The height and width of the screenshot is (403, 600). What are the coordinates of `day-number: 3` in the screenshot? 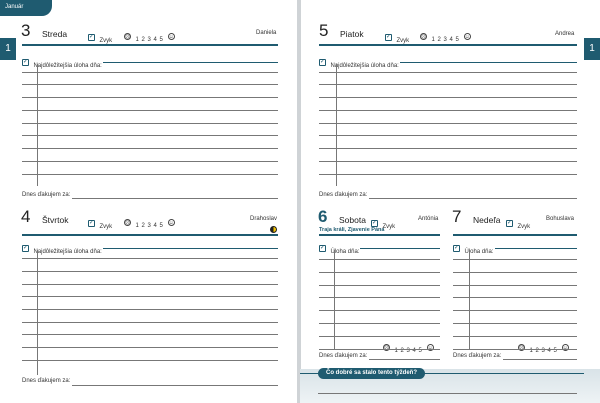 It's located at (26, 30).